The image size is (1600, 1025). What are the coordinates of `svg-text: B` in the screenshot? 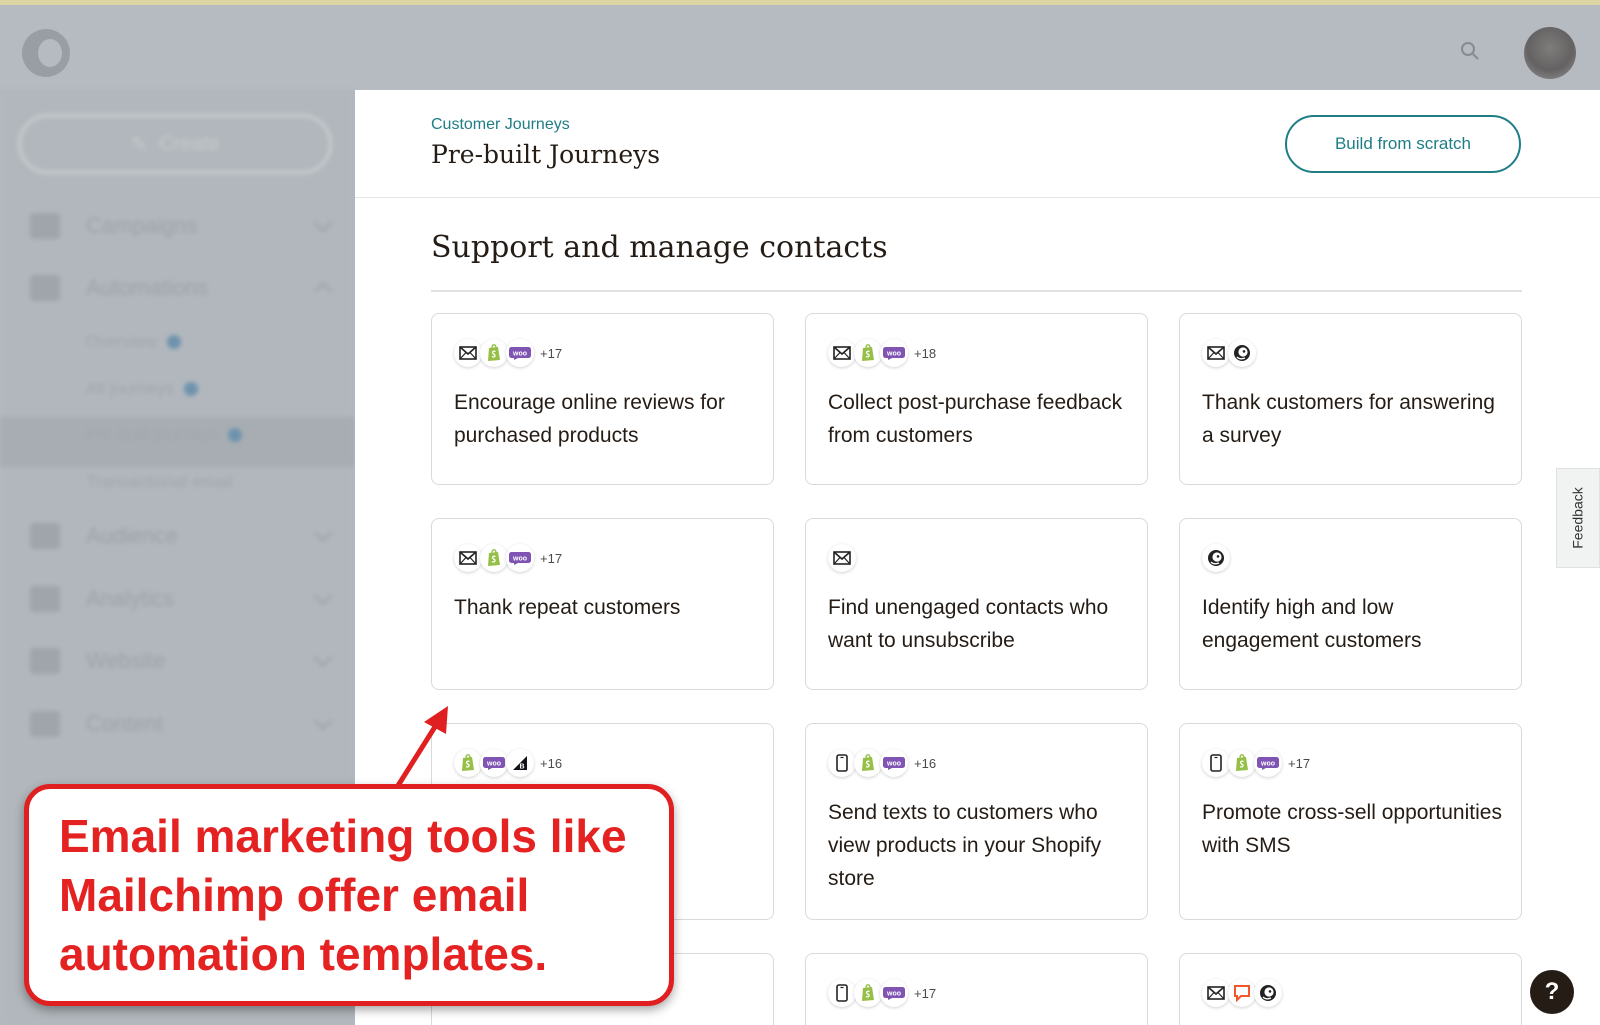 It's located at (521, 767).